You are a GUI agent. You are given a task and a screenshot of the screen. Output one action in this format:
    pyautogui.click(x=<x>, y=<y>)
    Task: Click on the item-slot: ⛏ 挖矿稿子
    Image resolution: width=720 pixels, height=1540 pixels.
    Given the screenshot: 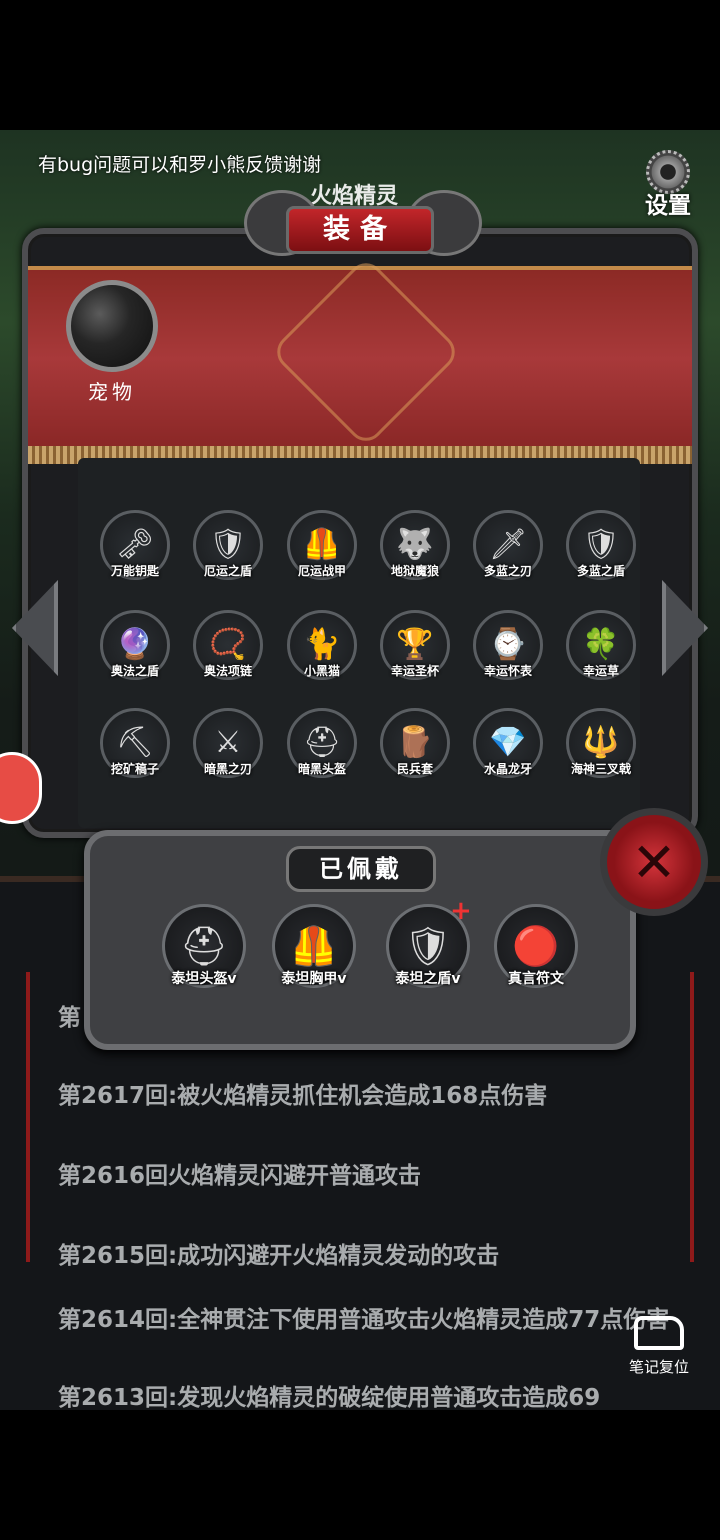 What is the action you would take?
    pyautogui.click(x=135, y=753)
    